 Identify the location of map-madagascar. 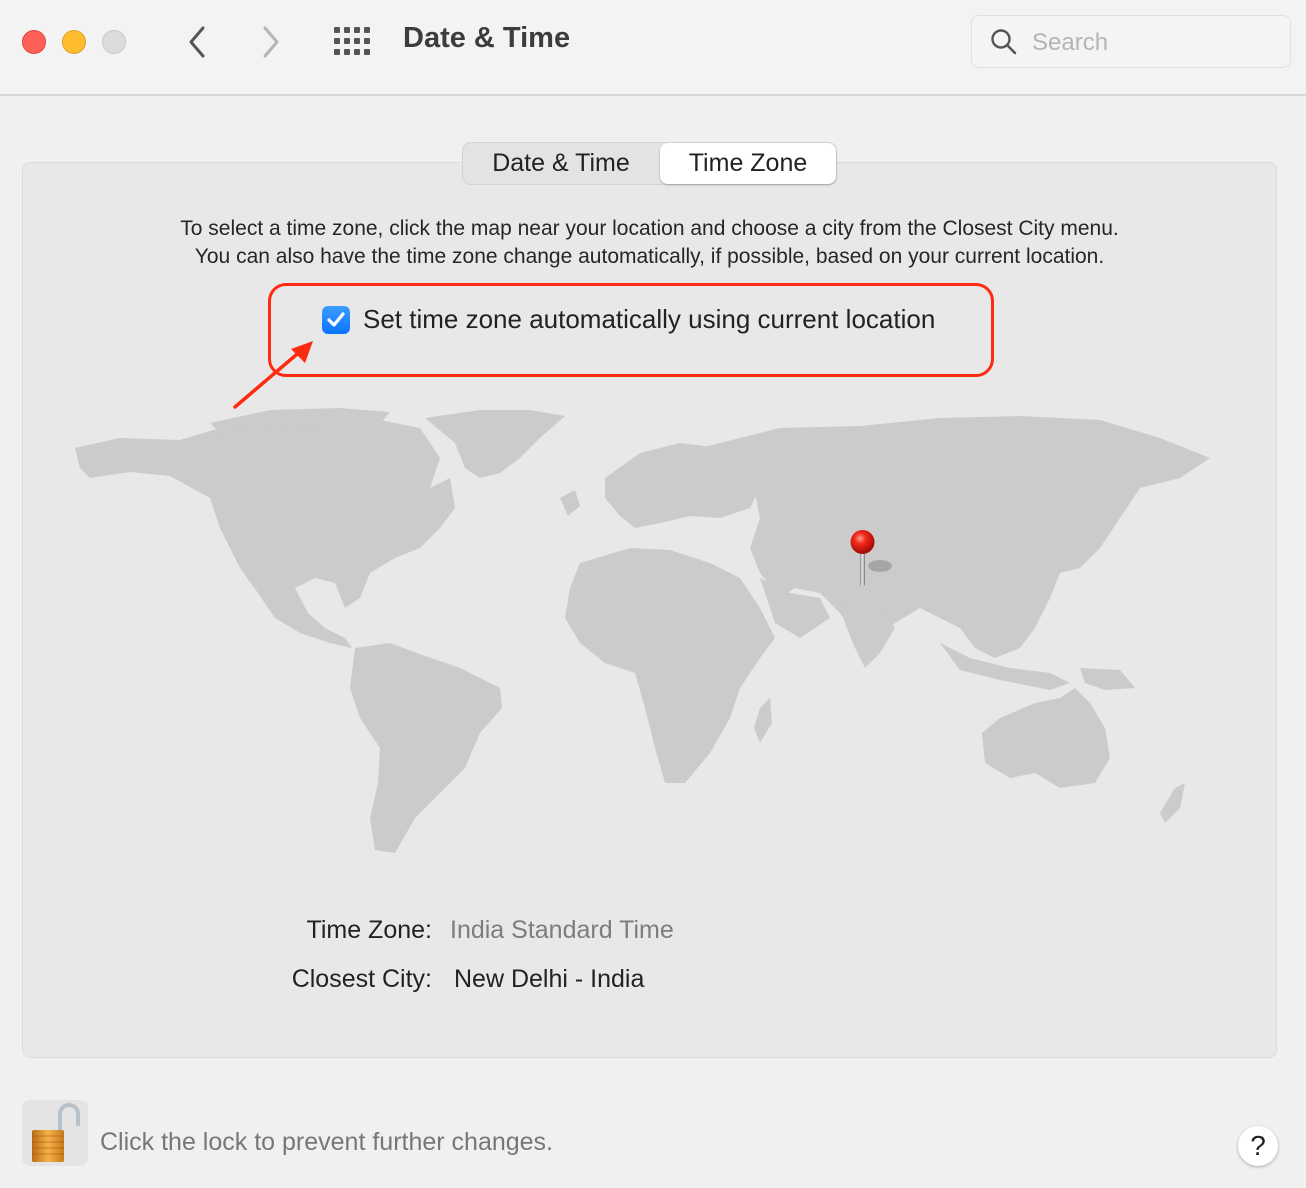
(763, 720).